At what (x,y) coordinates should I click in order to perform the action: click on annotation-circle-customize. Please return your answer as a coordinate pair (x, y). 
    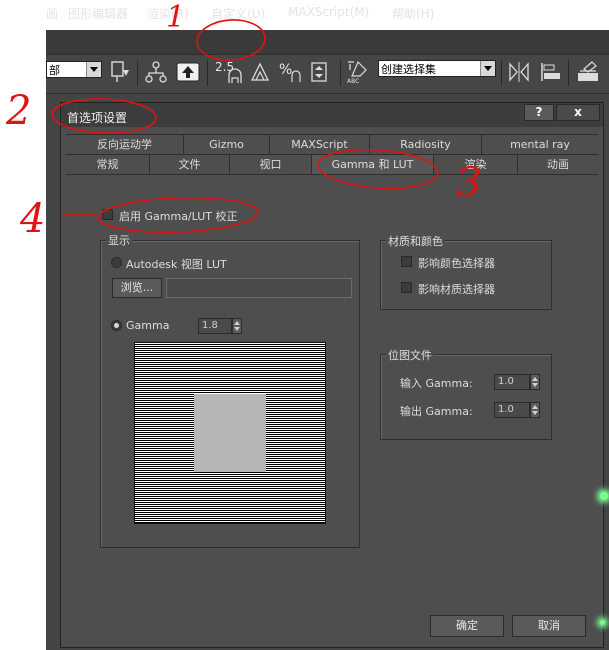
    Looking at the image, I should click on (231, 40).